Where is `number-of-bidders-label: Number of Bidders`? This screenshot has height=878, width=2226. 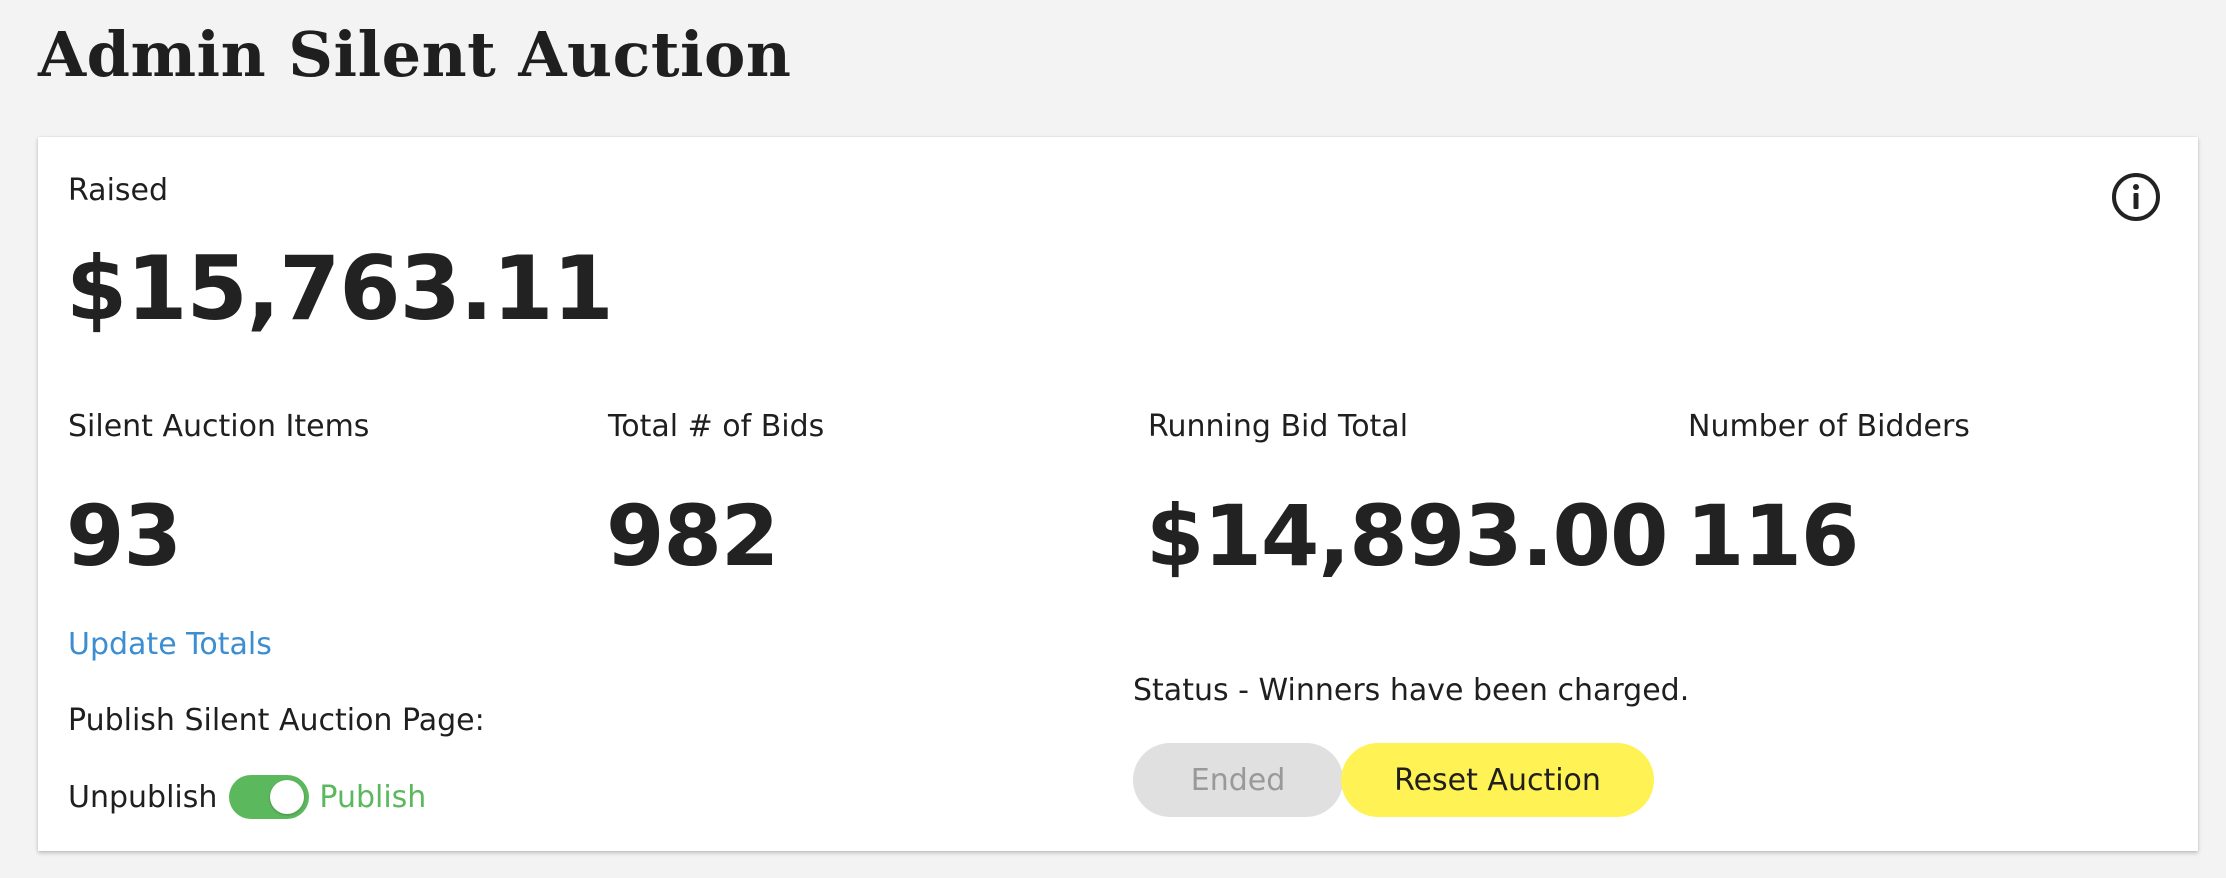 number-of-bidders-label: Number of Bidders is located at coordinates (1829, 426).